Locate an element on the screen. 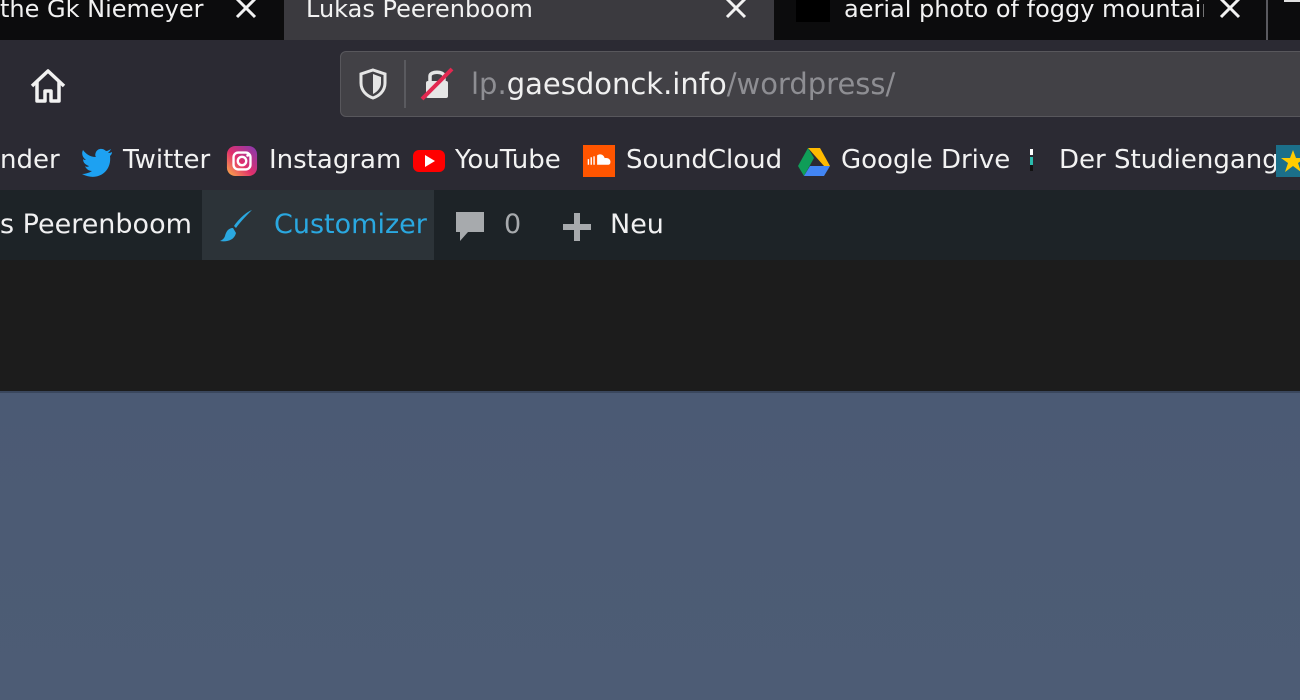  admin-bar-site-name: s Peerenboom is located at coordinates (100, 225).